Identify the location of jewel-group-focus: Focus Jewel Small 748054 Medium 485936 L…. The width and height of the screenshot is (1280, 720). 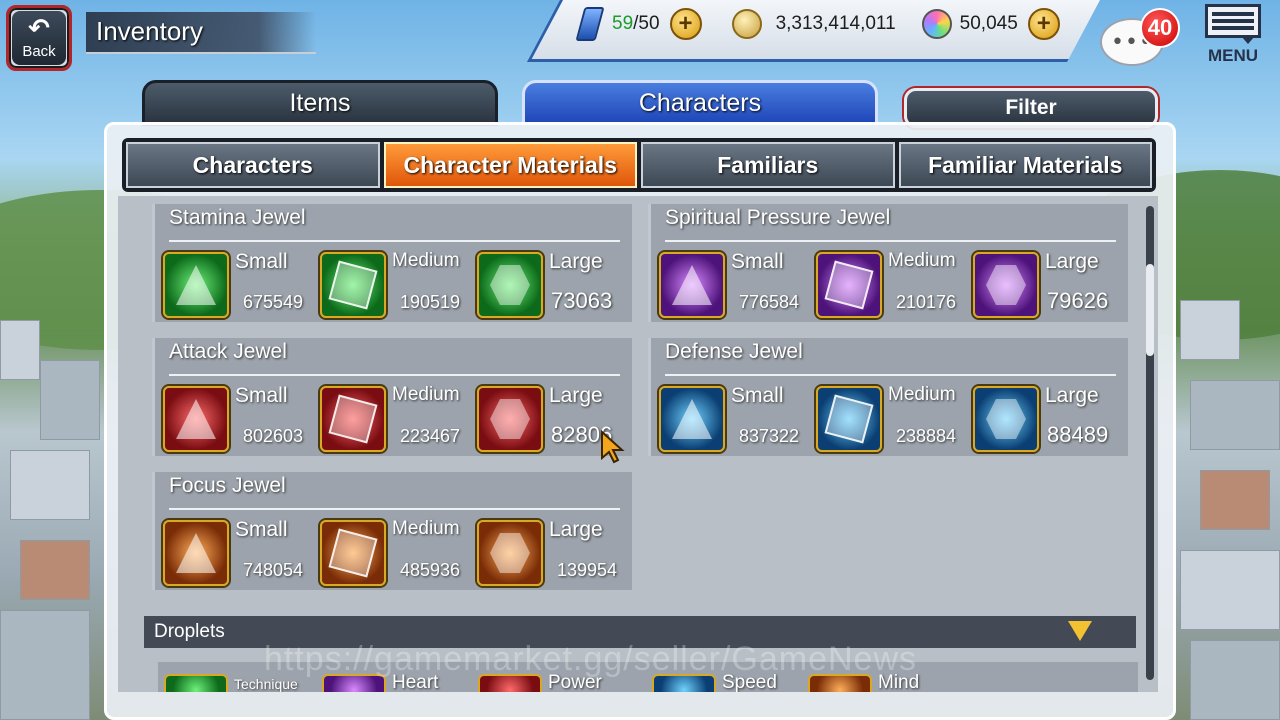
(392, 531).